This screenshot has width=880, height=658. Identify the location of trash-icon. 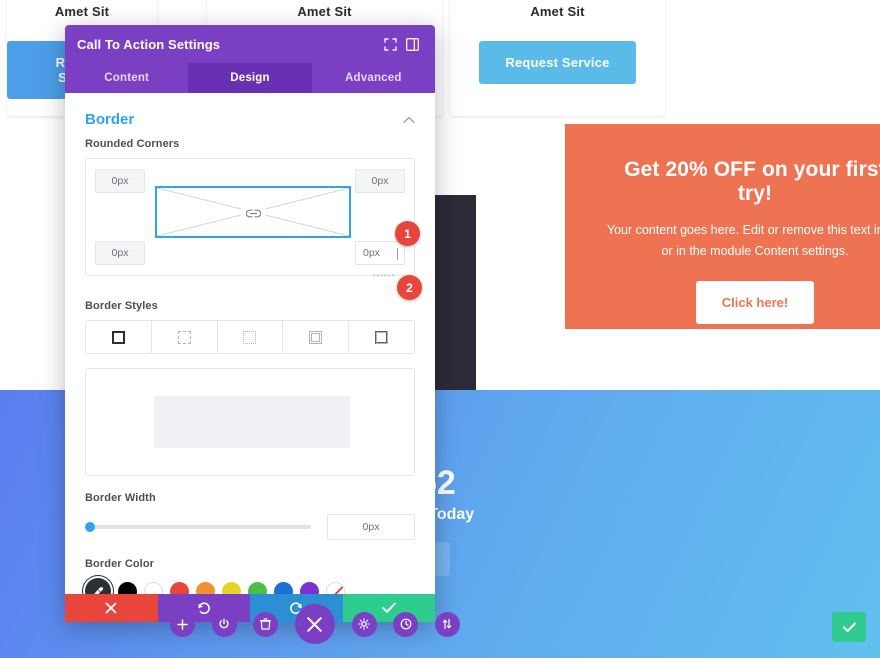
(266, 624).